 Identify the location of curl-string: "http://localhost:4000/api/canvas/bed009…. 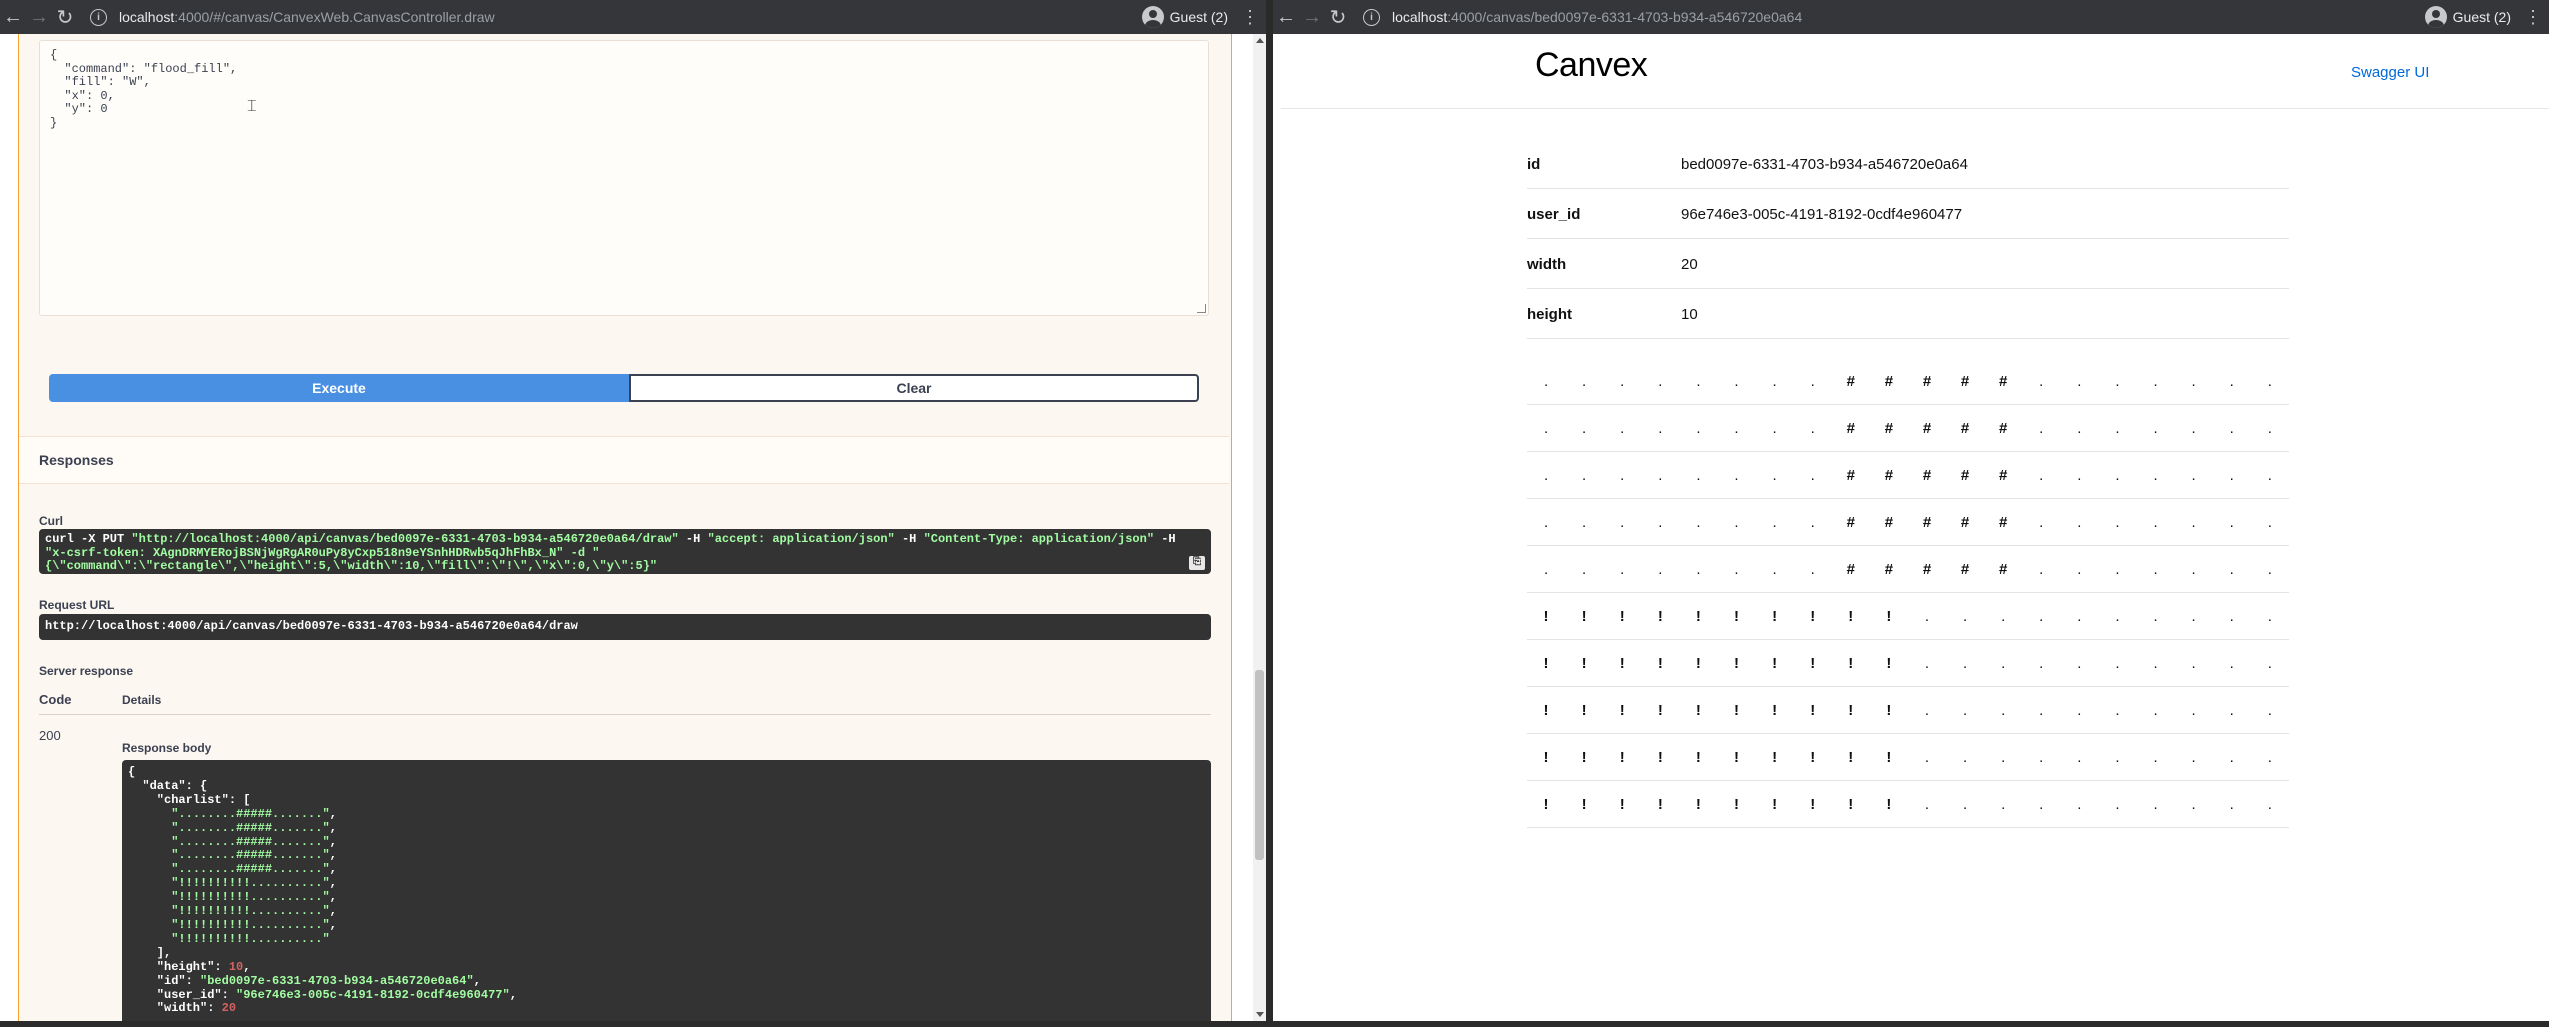
(405, 539).